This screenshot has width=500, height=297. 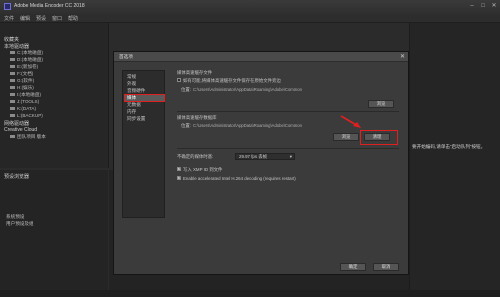 I want to click on annotation-arrow-icon, so click(x=350, y=121).